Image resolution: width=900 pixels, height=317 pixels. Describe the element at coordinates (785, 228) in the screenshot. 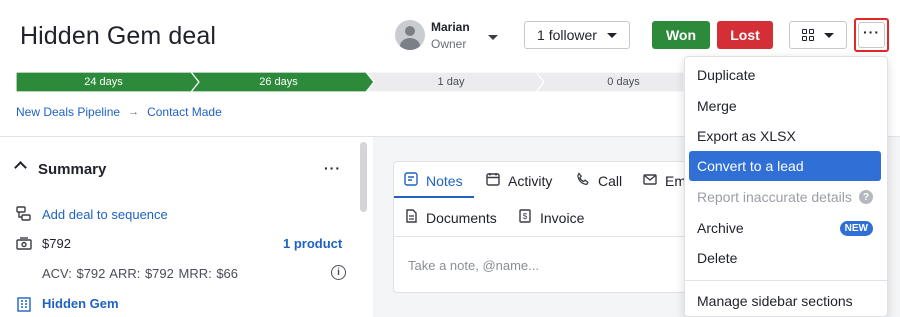

I see `menu-item-archive: Archive NEW` at that location.